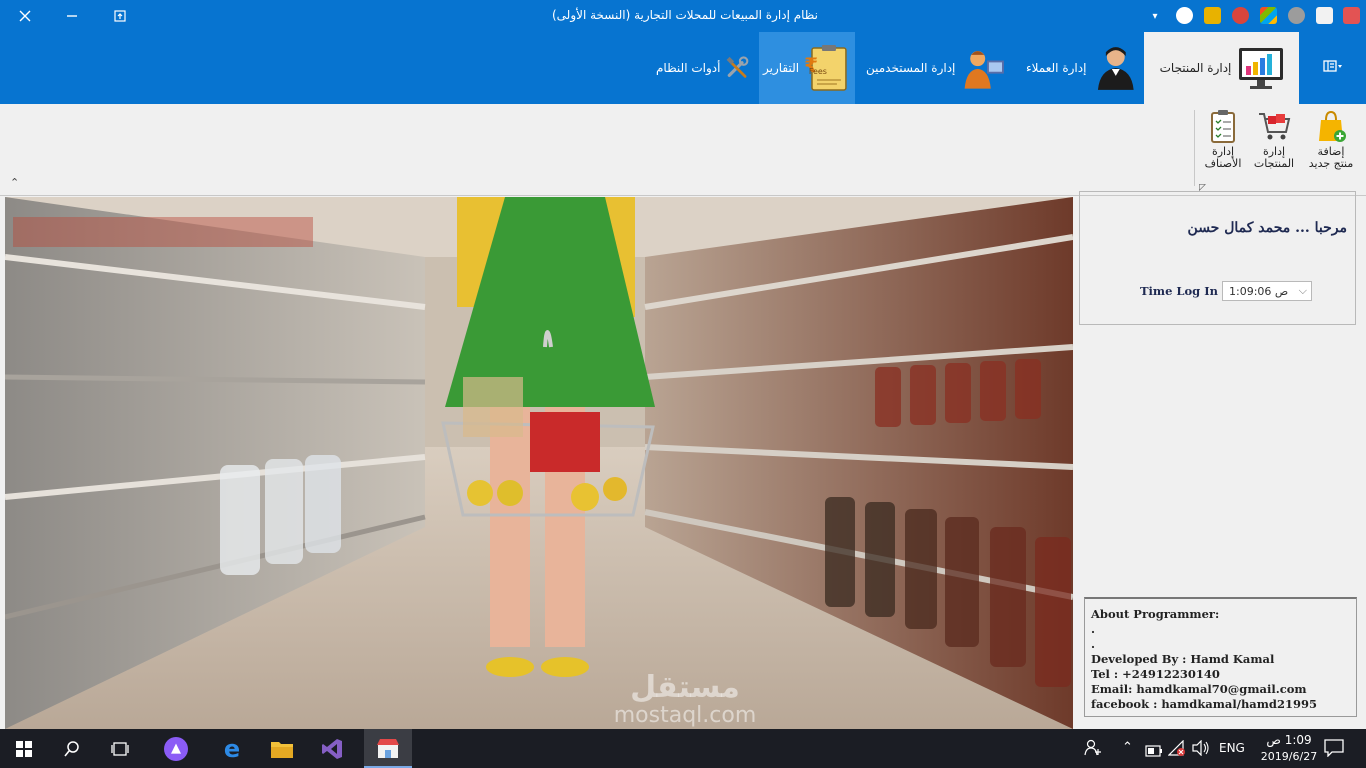 Image resolution: width=1366 pixels, height=768 pixels. What do you see at coordinates (1268, 15) in the screenshot?
I see `windows-logo-icon` at bounding box center [1268, 15].